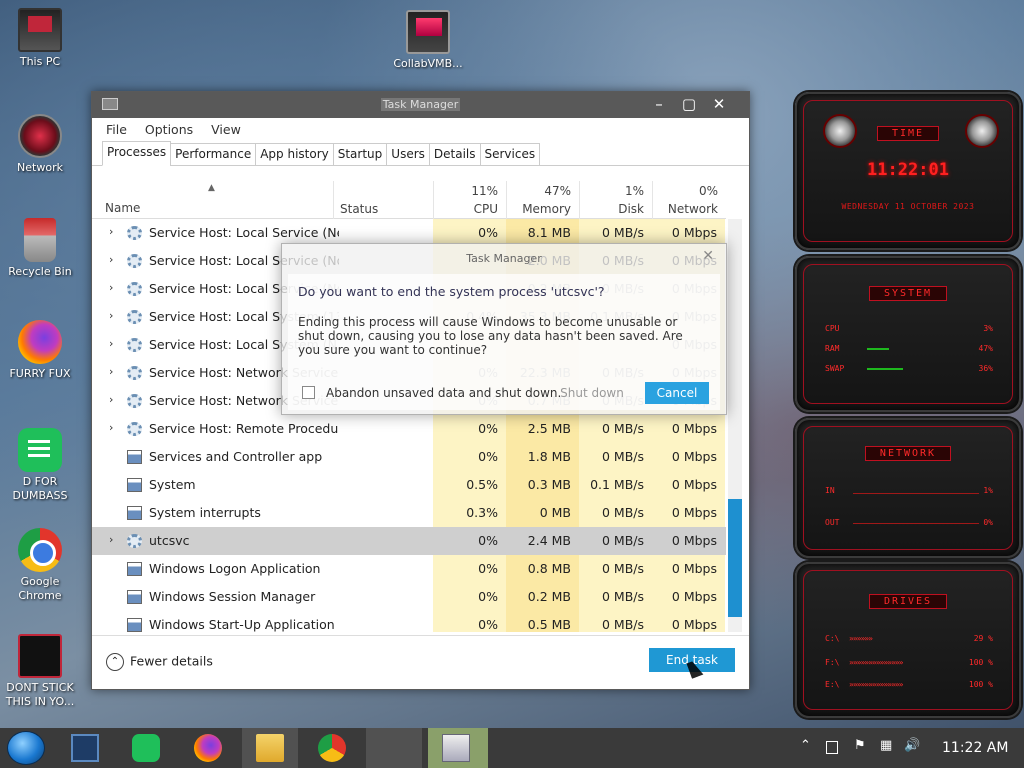 The height and width of the screenshot is (768, 1024). What do you see at coordinates (860, 745) in the screenshot?
I see `security-icon: ⚑` at bounding box center [860, 745].